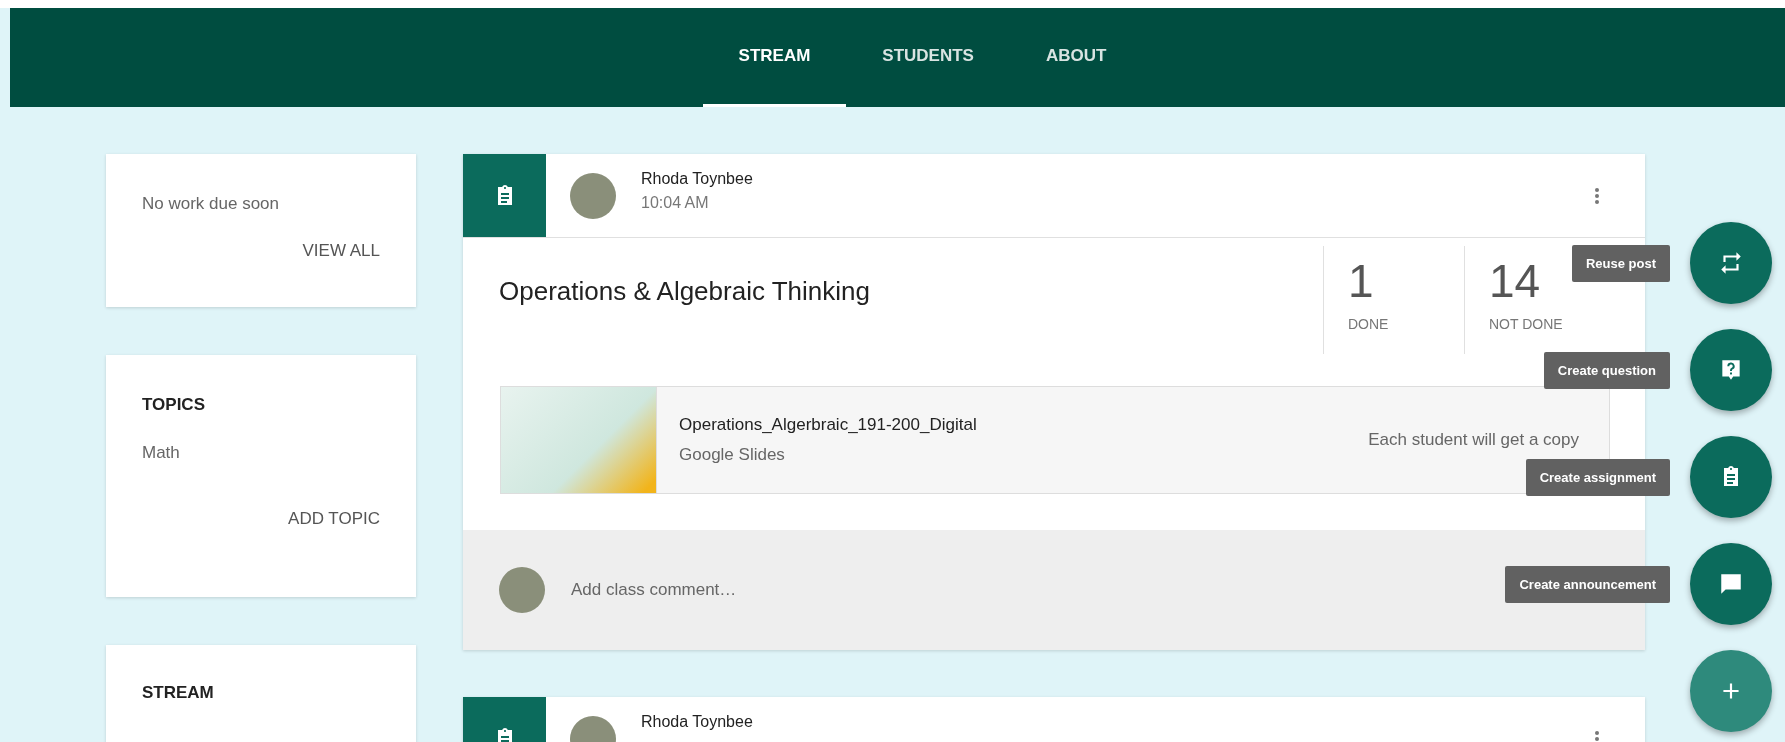 The height and width of the screenshot is (742, 1785). What do you see at coordinates (828, 425) in the screenshot?
I see `attachment-name: Operations_Algerbraic_191-200_Digital` at bounding box center [828, 425].